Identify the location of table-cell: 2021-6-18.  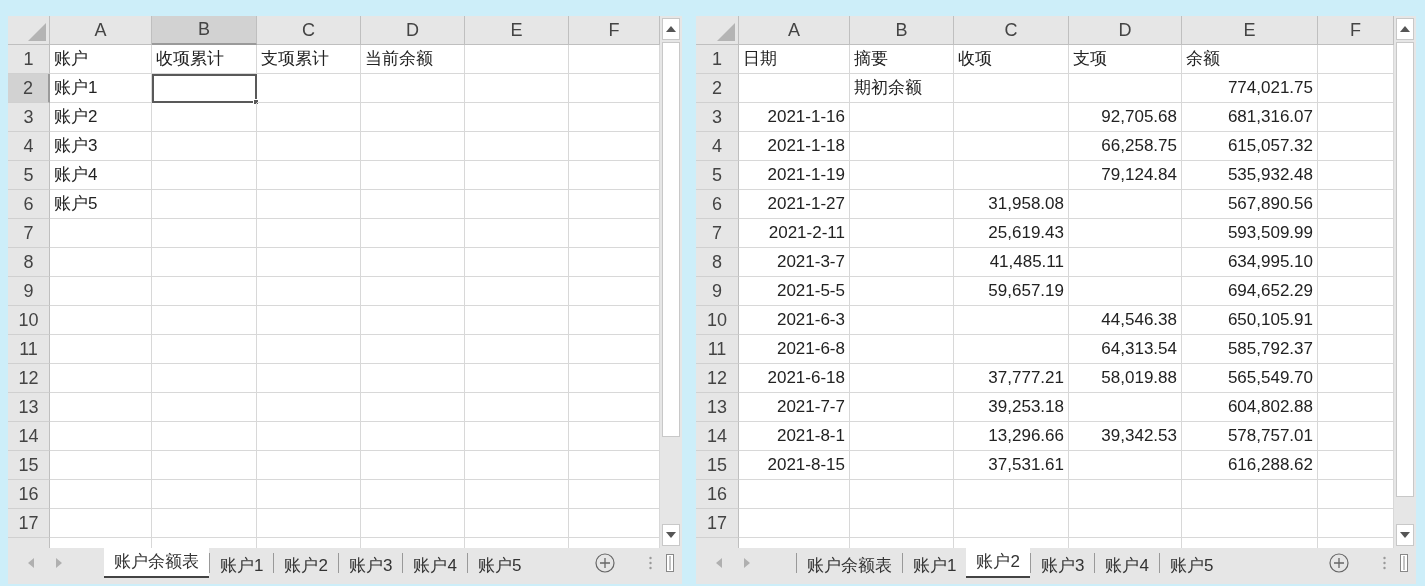
(794, 378).